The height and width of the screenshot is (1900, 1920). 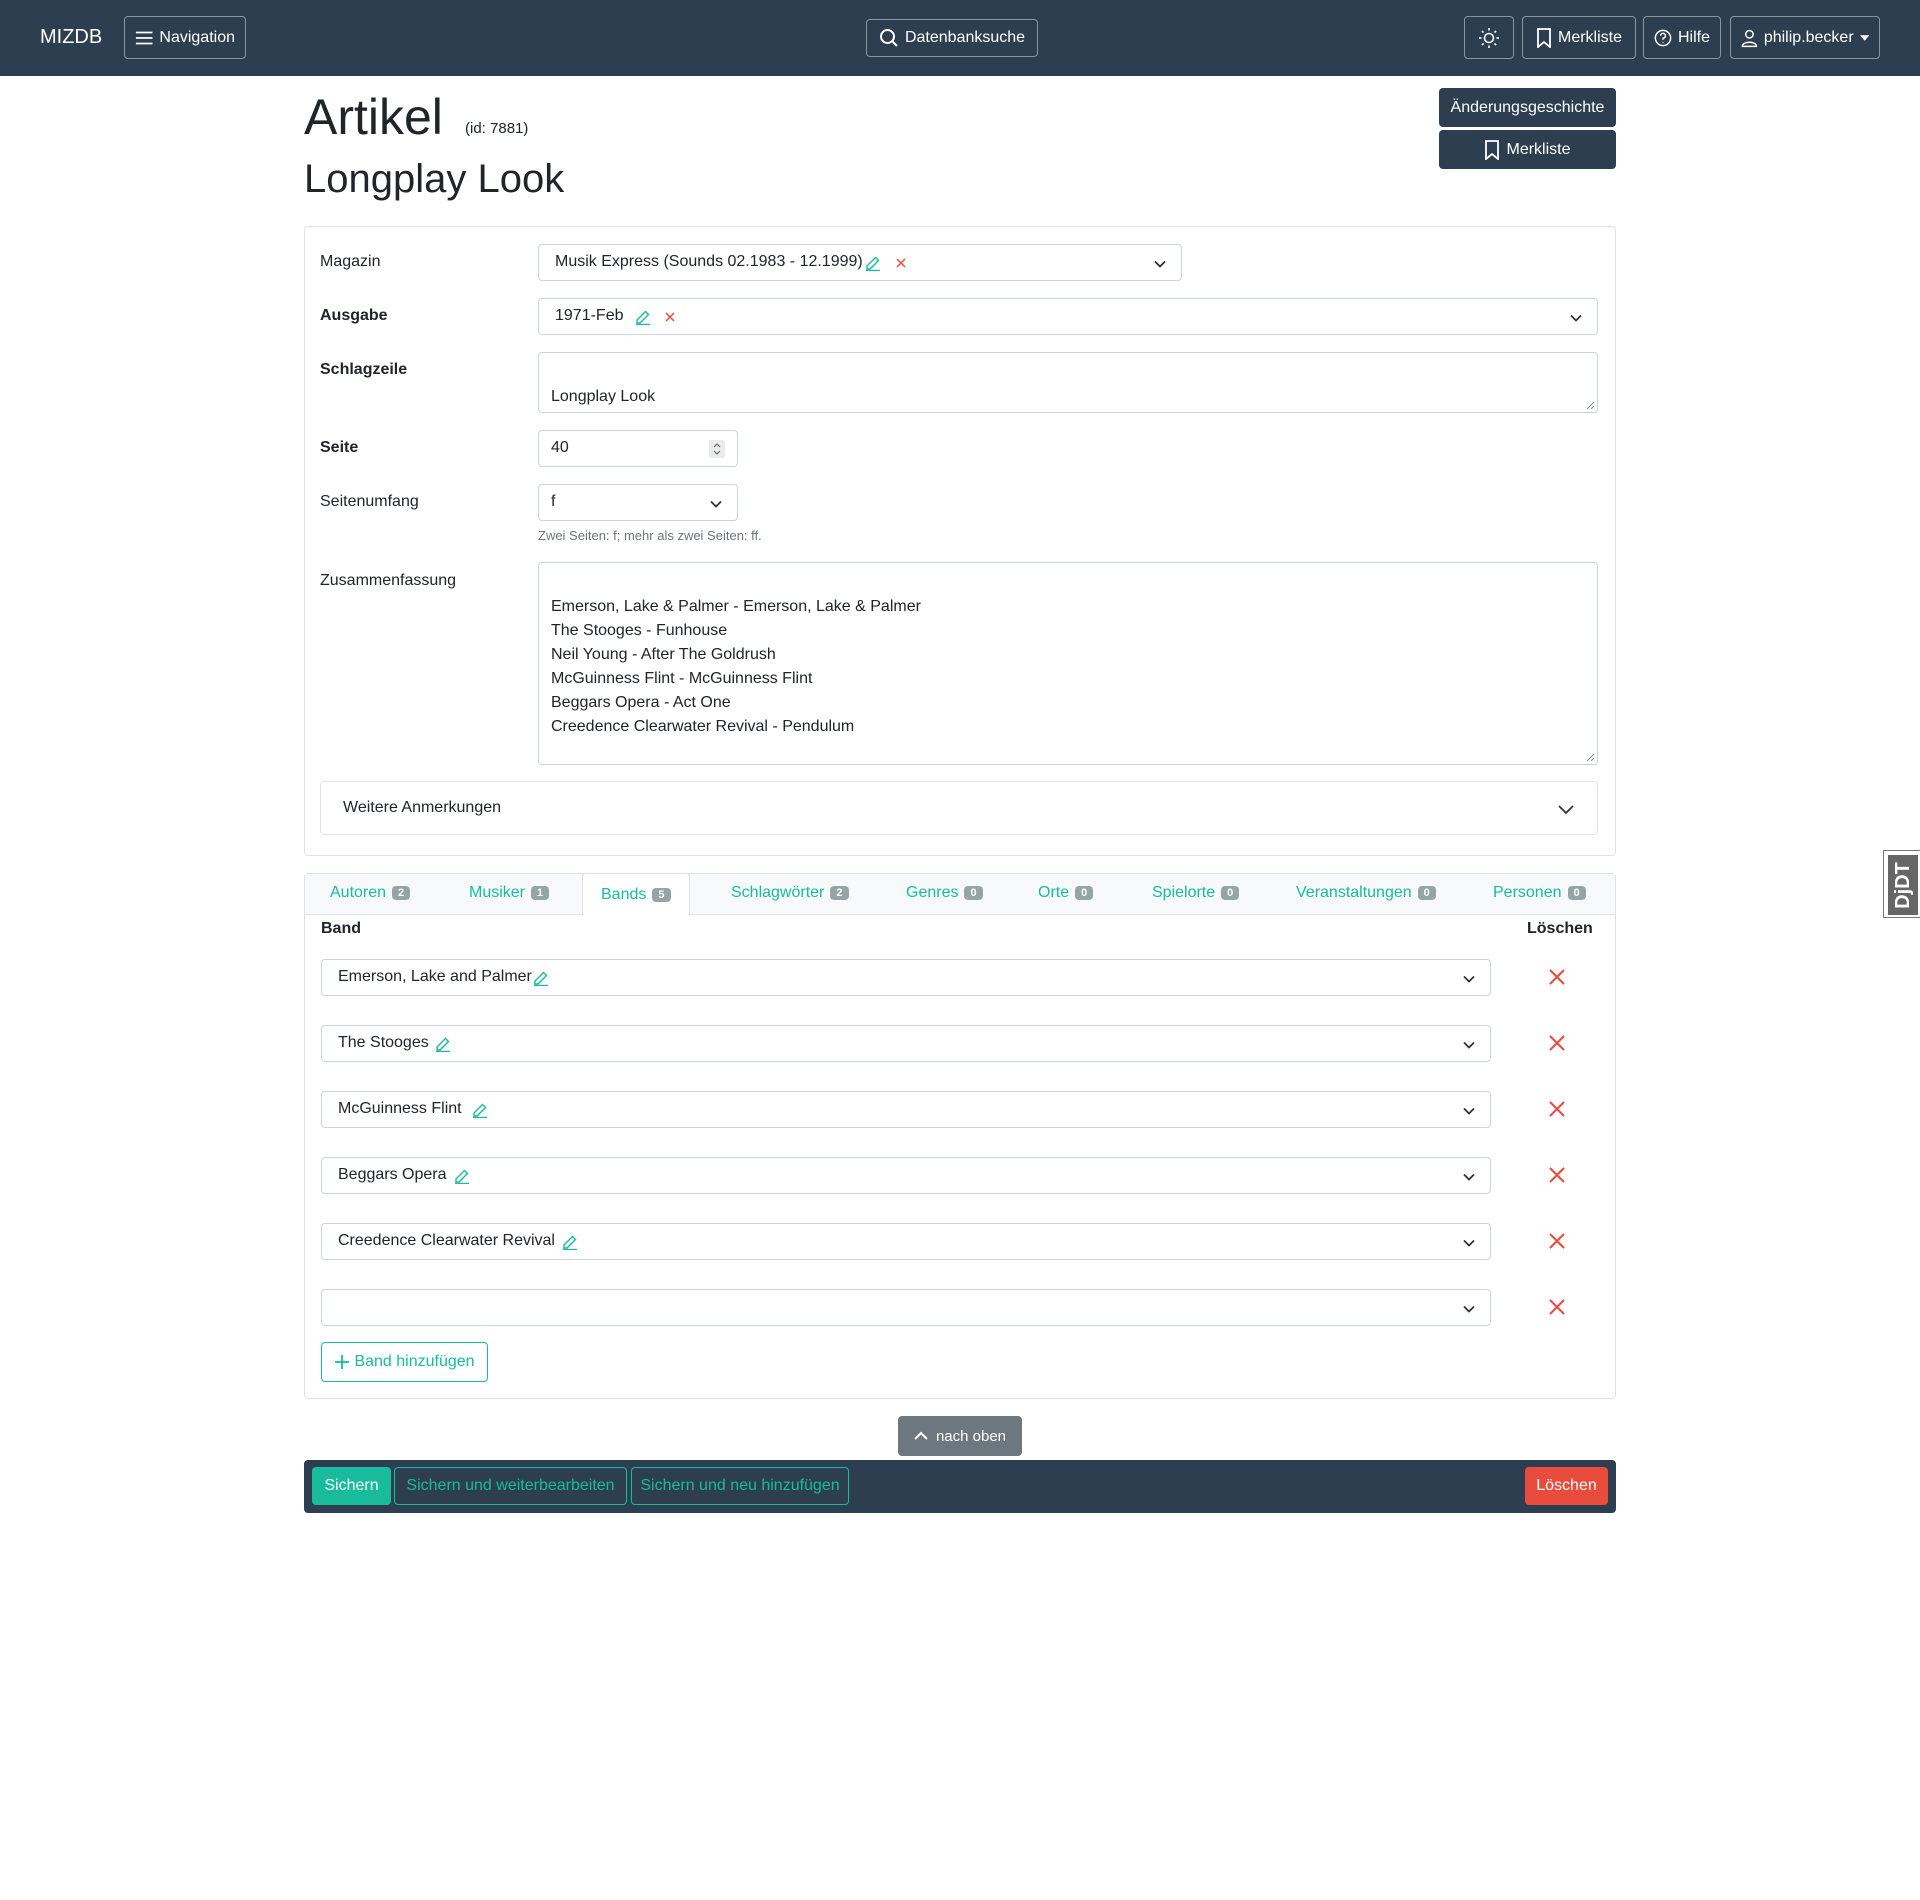 What do you see at coordinates (921, 1435) in the screenshot?
I see `chevron-up-icon` at bounding box center [921, 1435].